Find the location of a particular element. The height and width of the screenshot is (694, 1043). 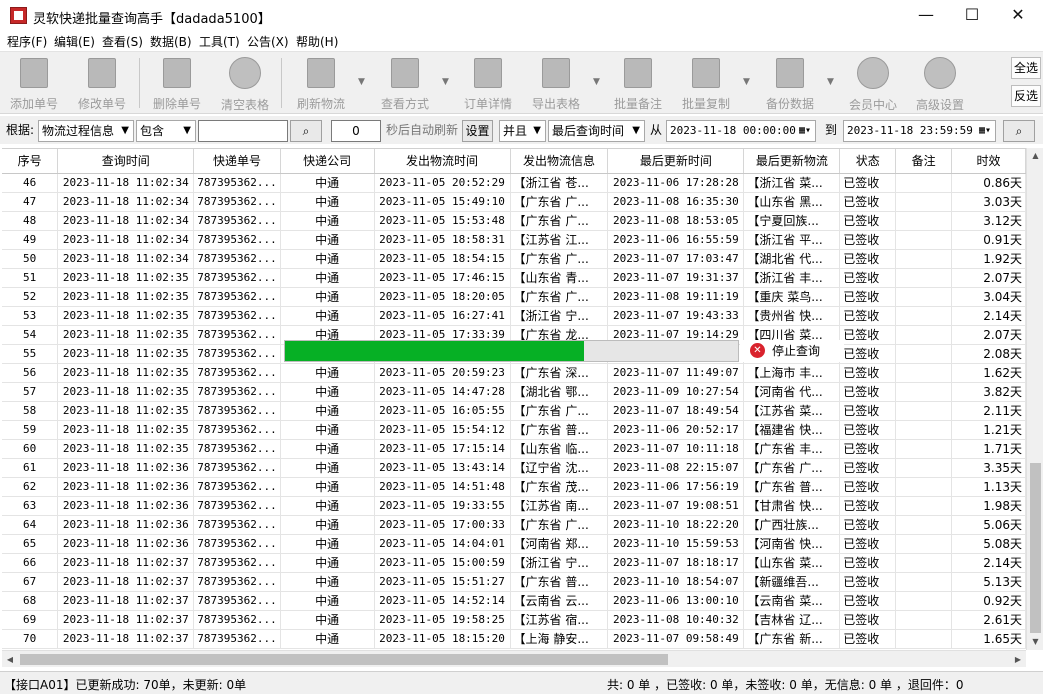

order-detail-button: 订单详情 is located at coordinates (488, 83).